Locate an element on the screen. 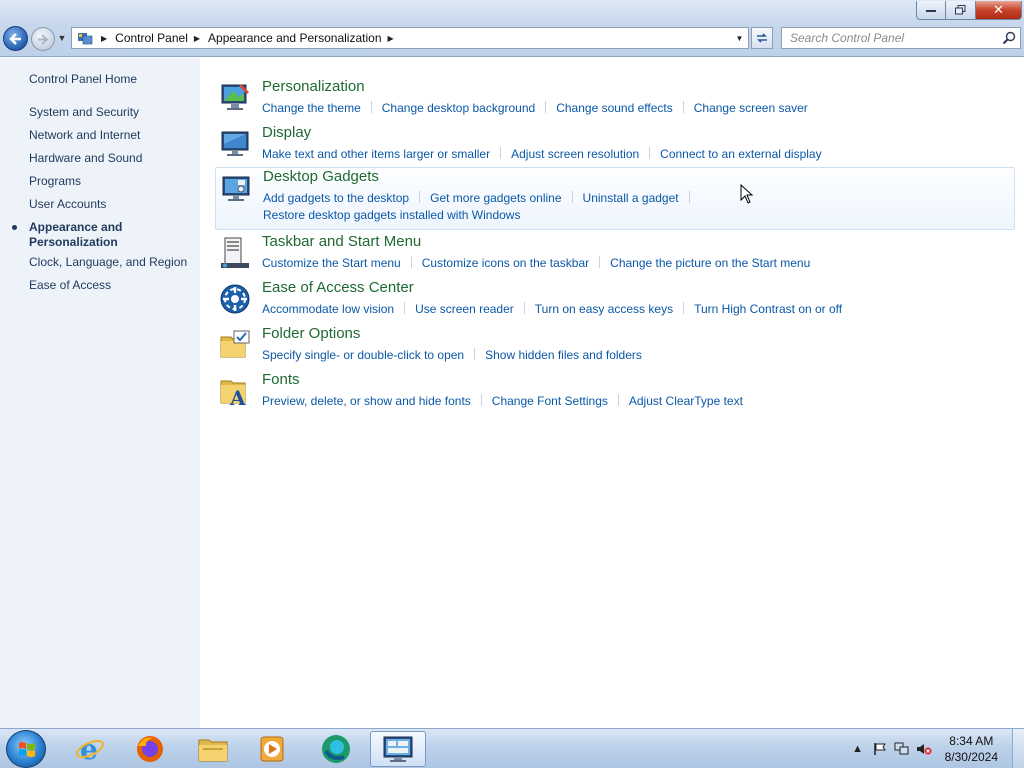 The image size is (1024, 768). refresh-icon is located at coordinates (762, 38).